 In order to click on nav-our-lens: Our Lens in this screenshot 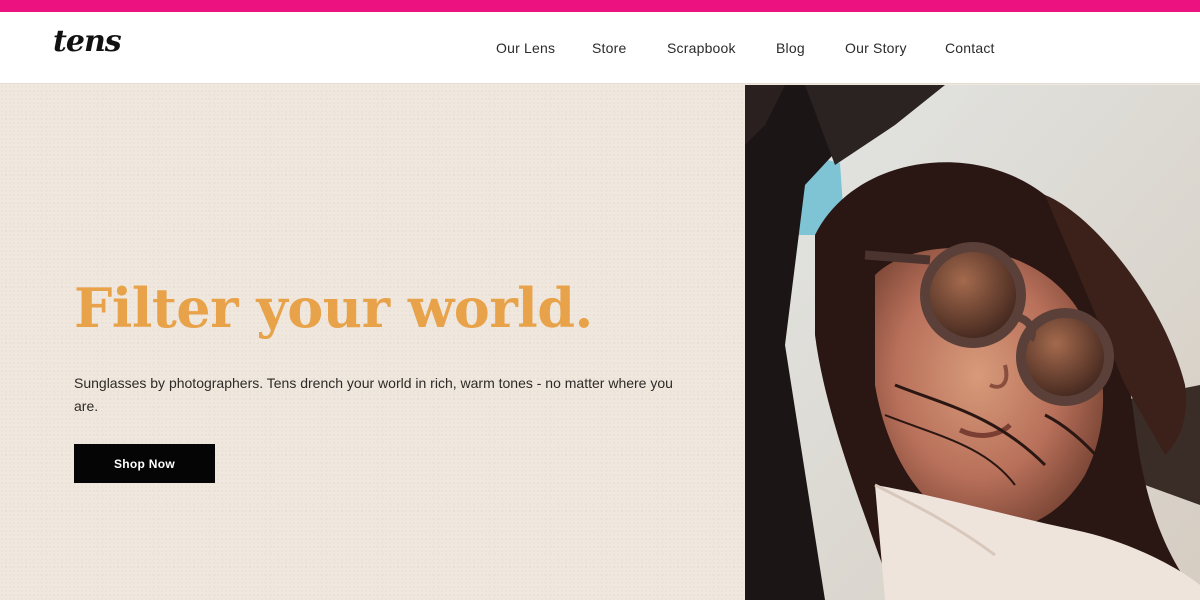, I will do `click(525, 48)`.